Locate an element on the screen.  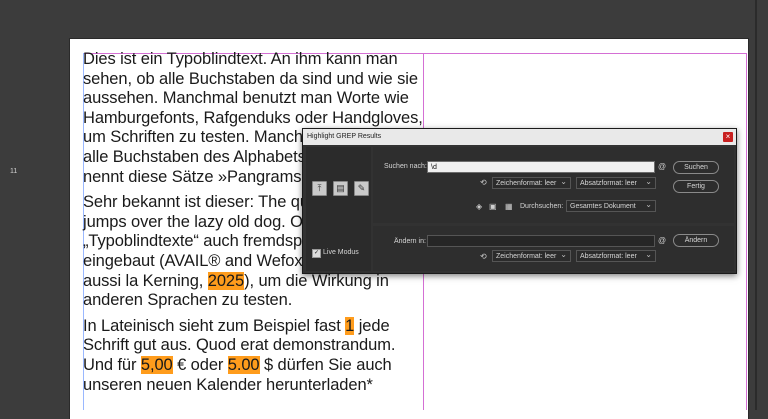
grep-match-highlight: 5,00 is located at coordinates (156, 364).